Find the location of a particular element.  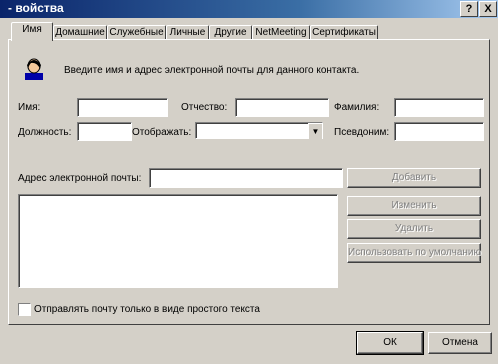

edit-email-button: Изменить is located at coordinates (414, 206).